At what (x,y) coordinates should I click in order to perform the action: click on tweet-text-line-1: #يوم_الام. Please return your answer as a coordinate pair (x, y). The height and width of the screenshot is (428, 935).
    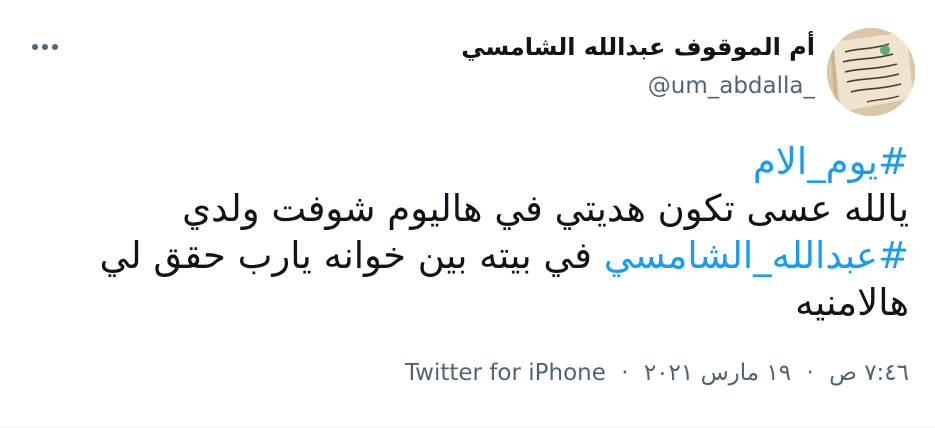
    Looking at the image, I should click on (469, 161).